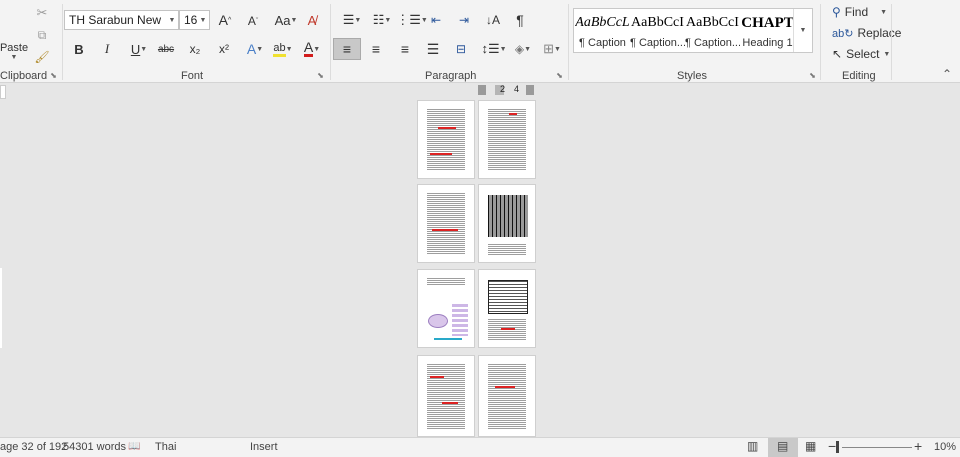  Describe the element at coordinates (330, 42) in the screenshot. I see `divider` at that location.